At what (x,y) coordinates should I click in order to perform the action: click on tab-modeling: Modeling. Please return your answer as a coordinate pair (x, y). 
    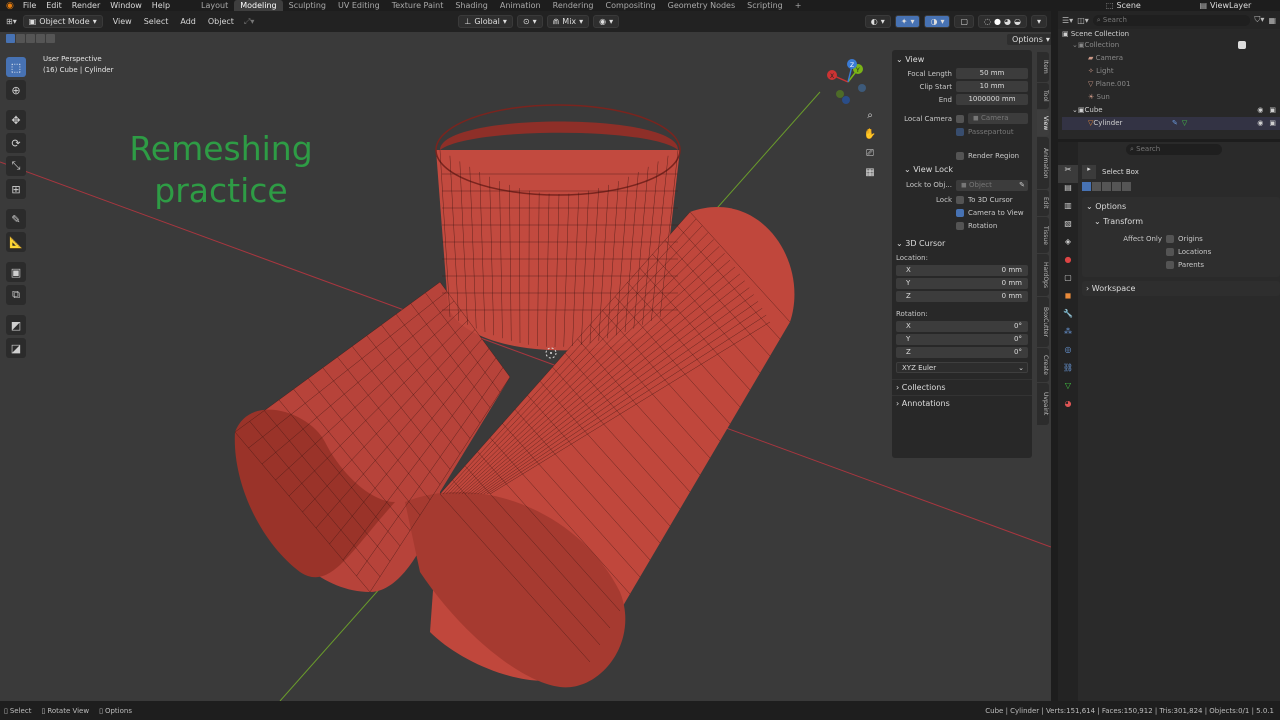
    Looking at the image, I should click on (258, 5).